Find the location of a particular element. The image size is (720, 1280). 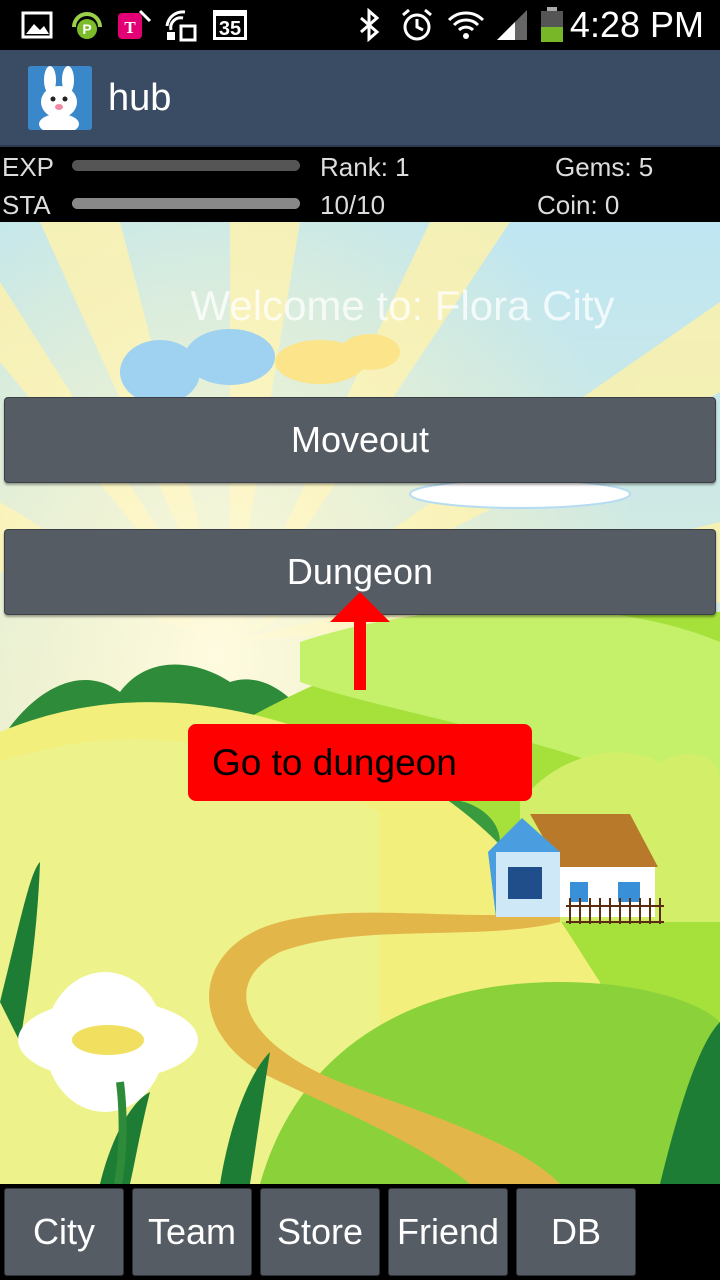

clock: 4:28 PM is located at coordinates (636, 24).